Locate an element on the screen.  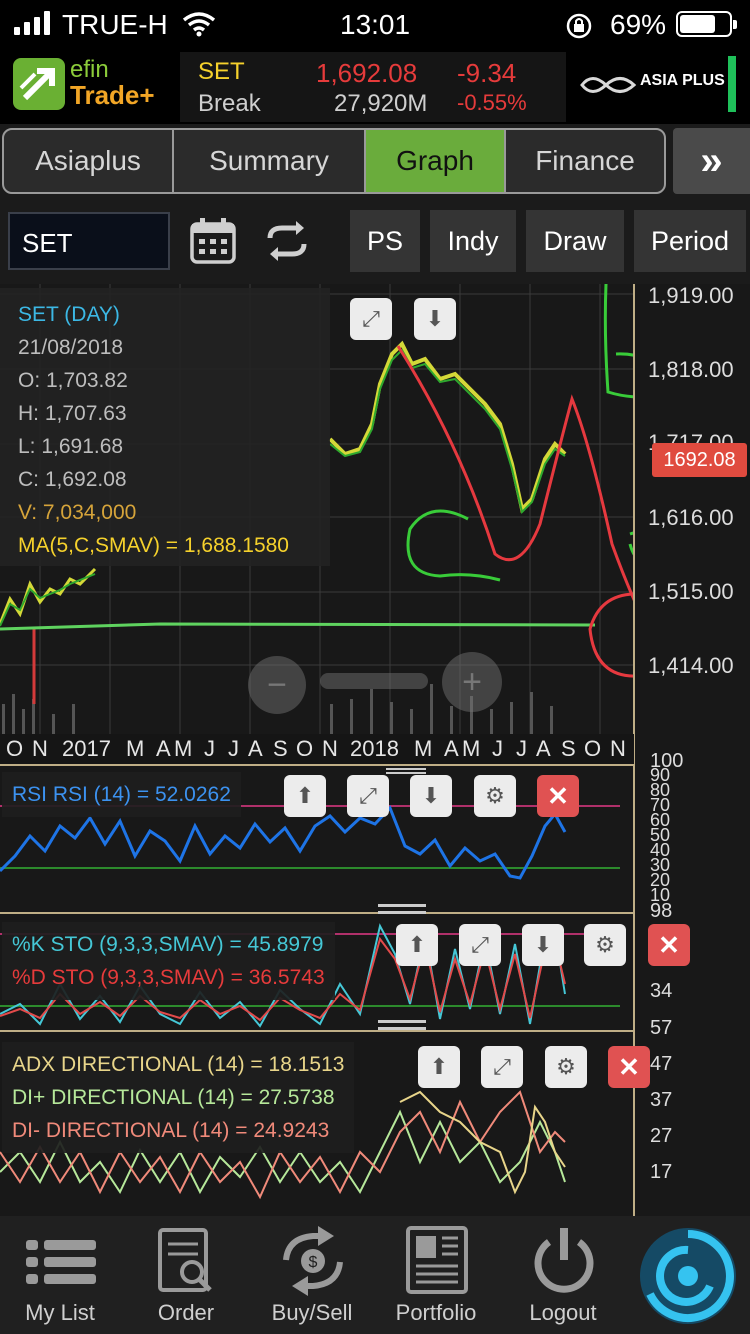
logo-text-bottom: Trade+ is located at coordinates (112, 95).